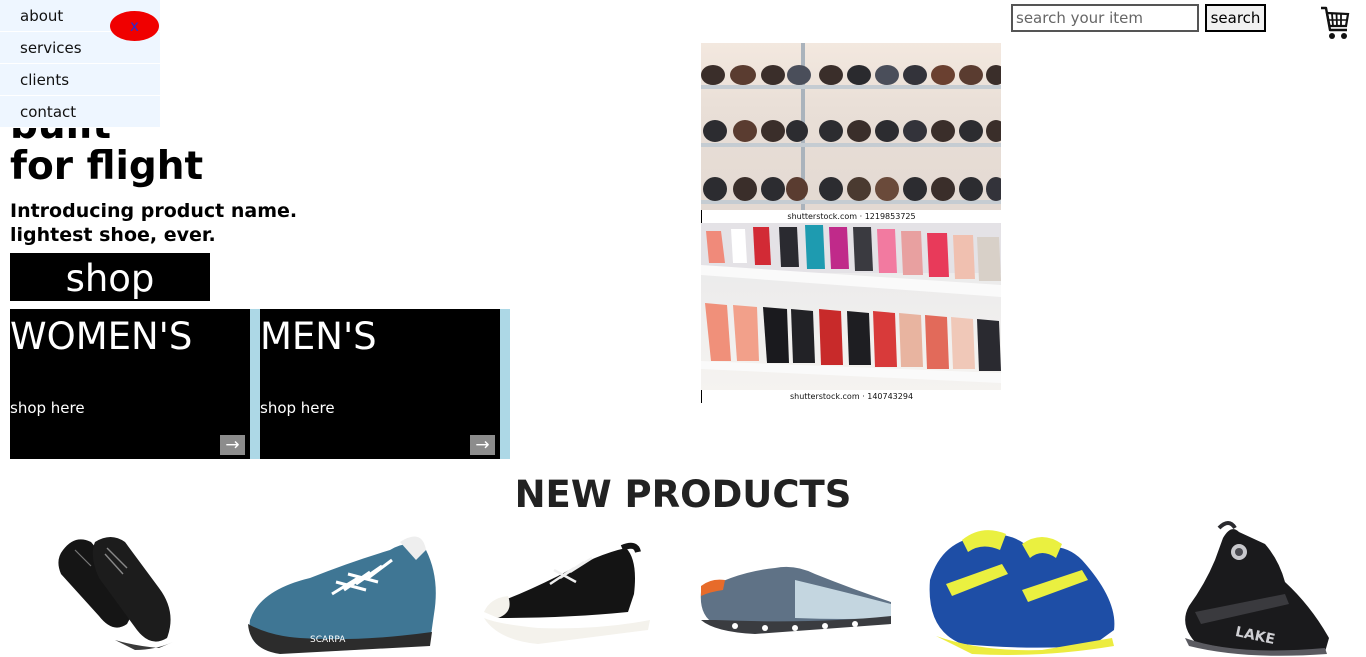  Describe the element at coordinates (134, 26) in the screenshot. I see `close-menu-button: x` at that location.